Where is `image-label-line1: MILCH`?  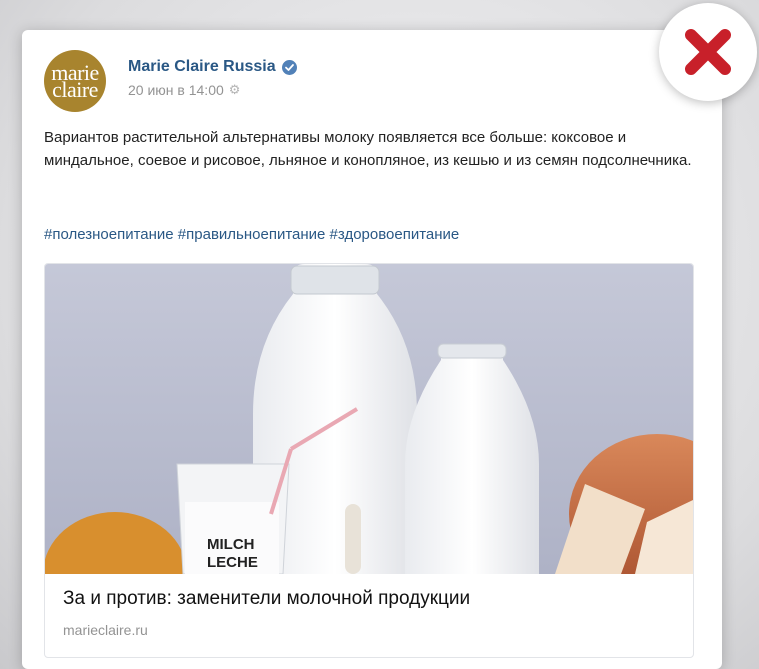 image-label-line1: MILCH is located at coordinates (231, 544).